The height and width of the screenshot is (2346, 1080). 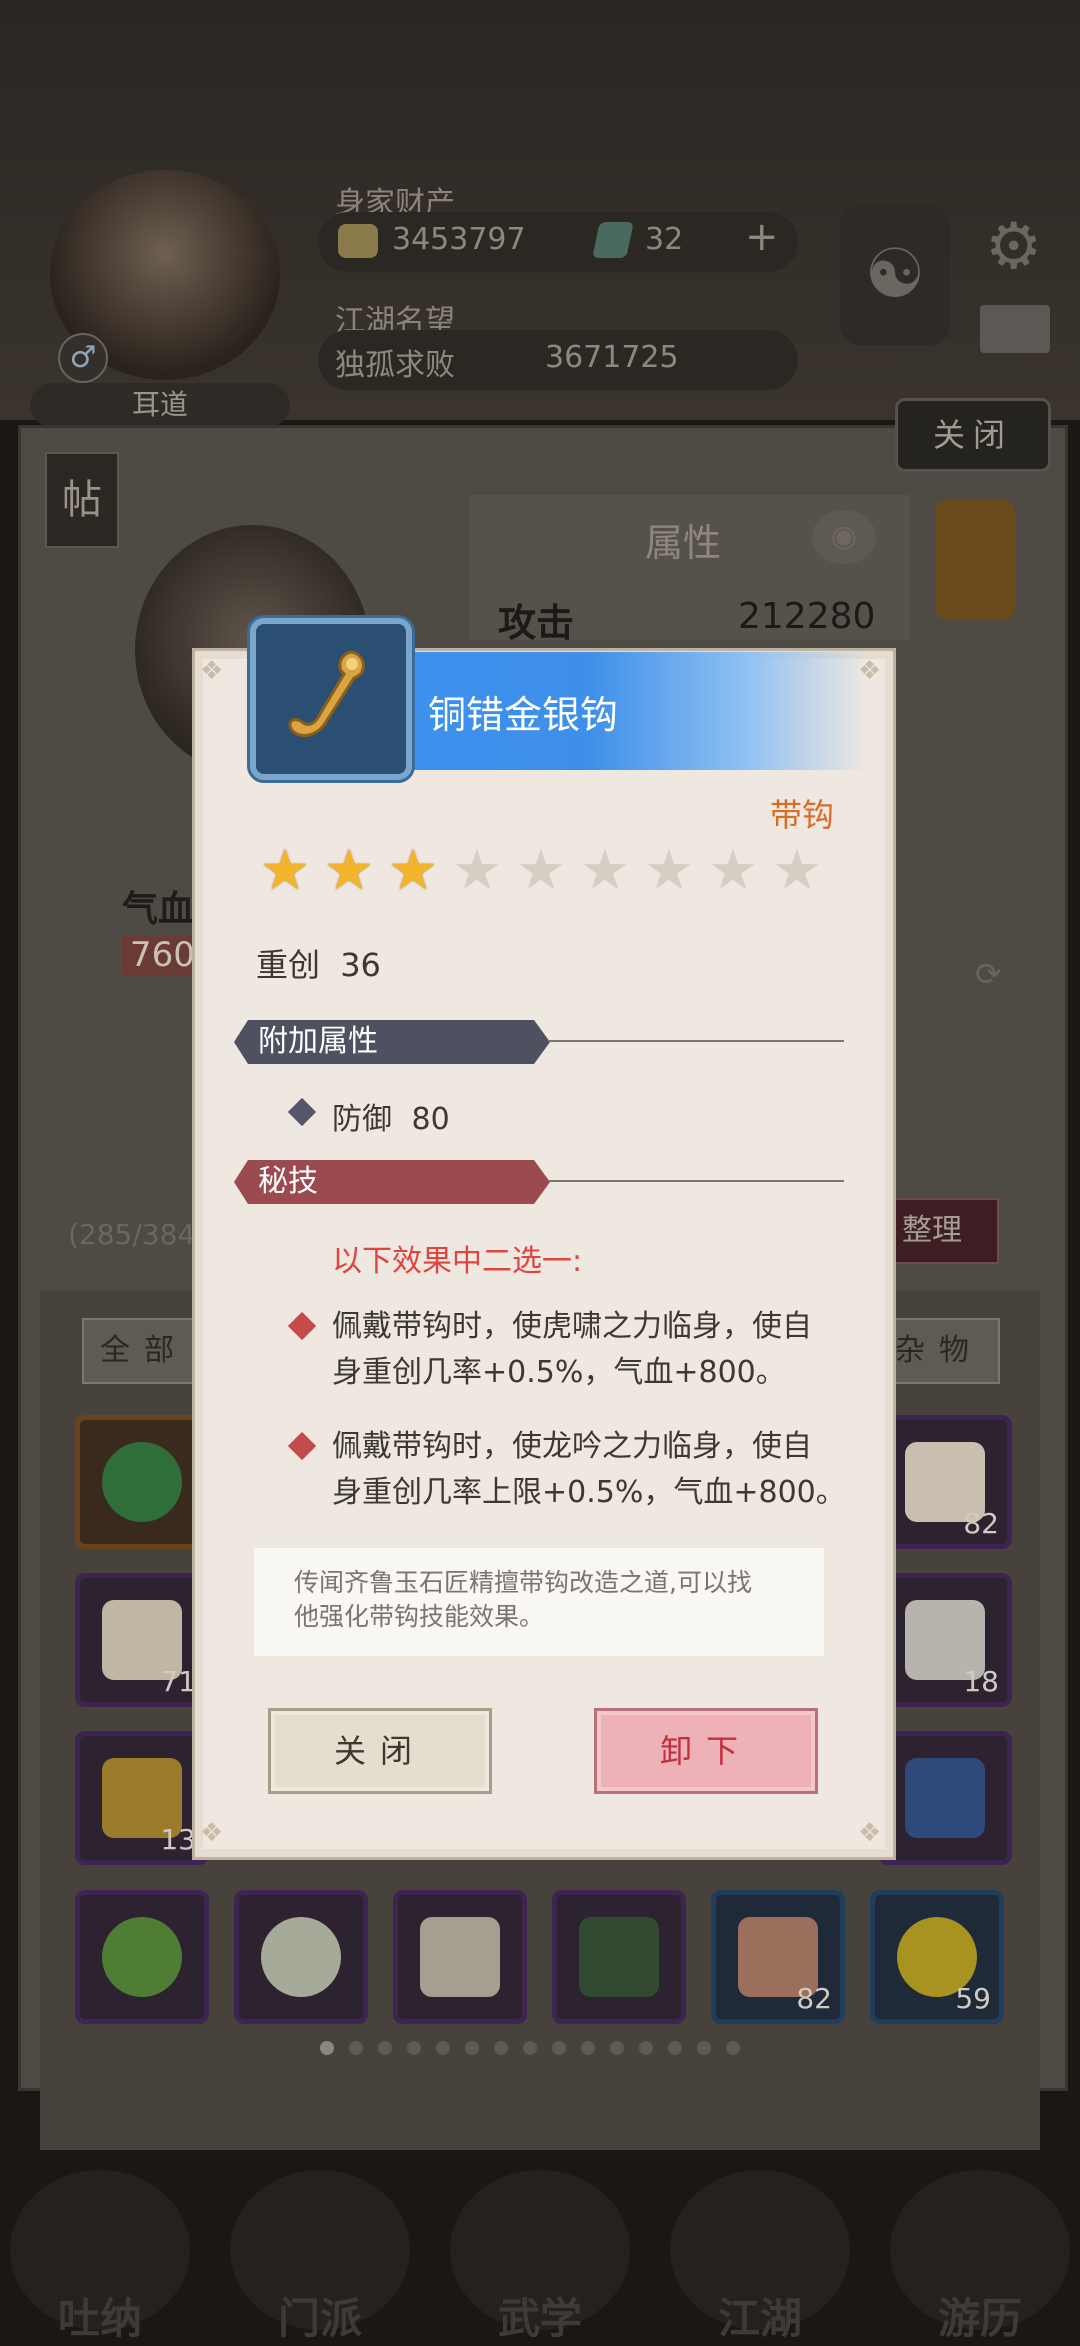 I want to click on item-type: 带钩, so click(x=802, y=815).